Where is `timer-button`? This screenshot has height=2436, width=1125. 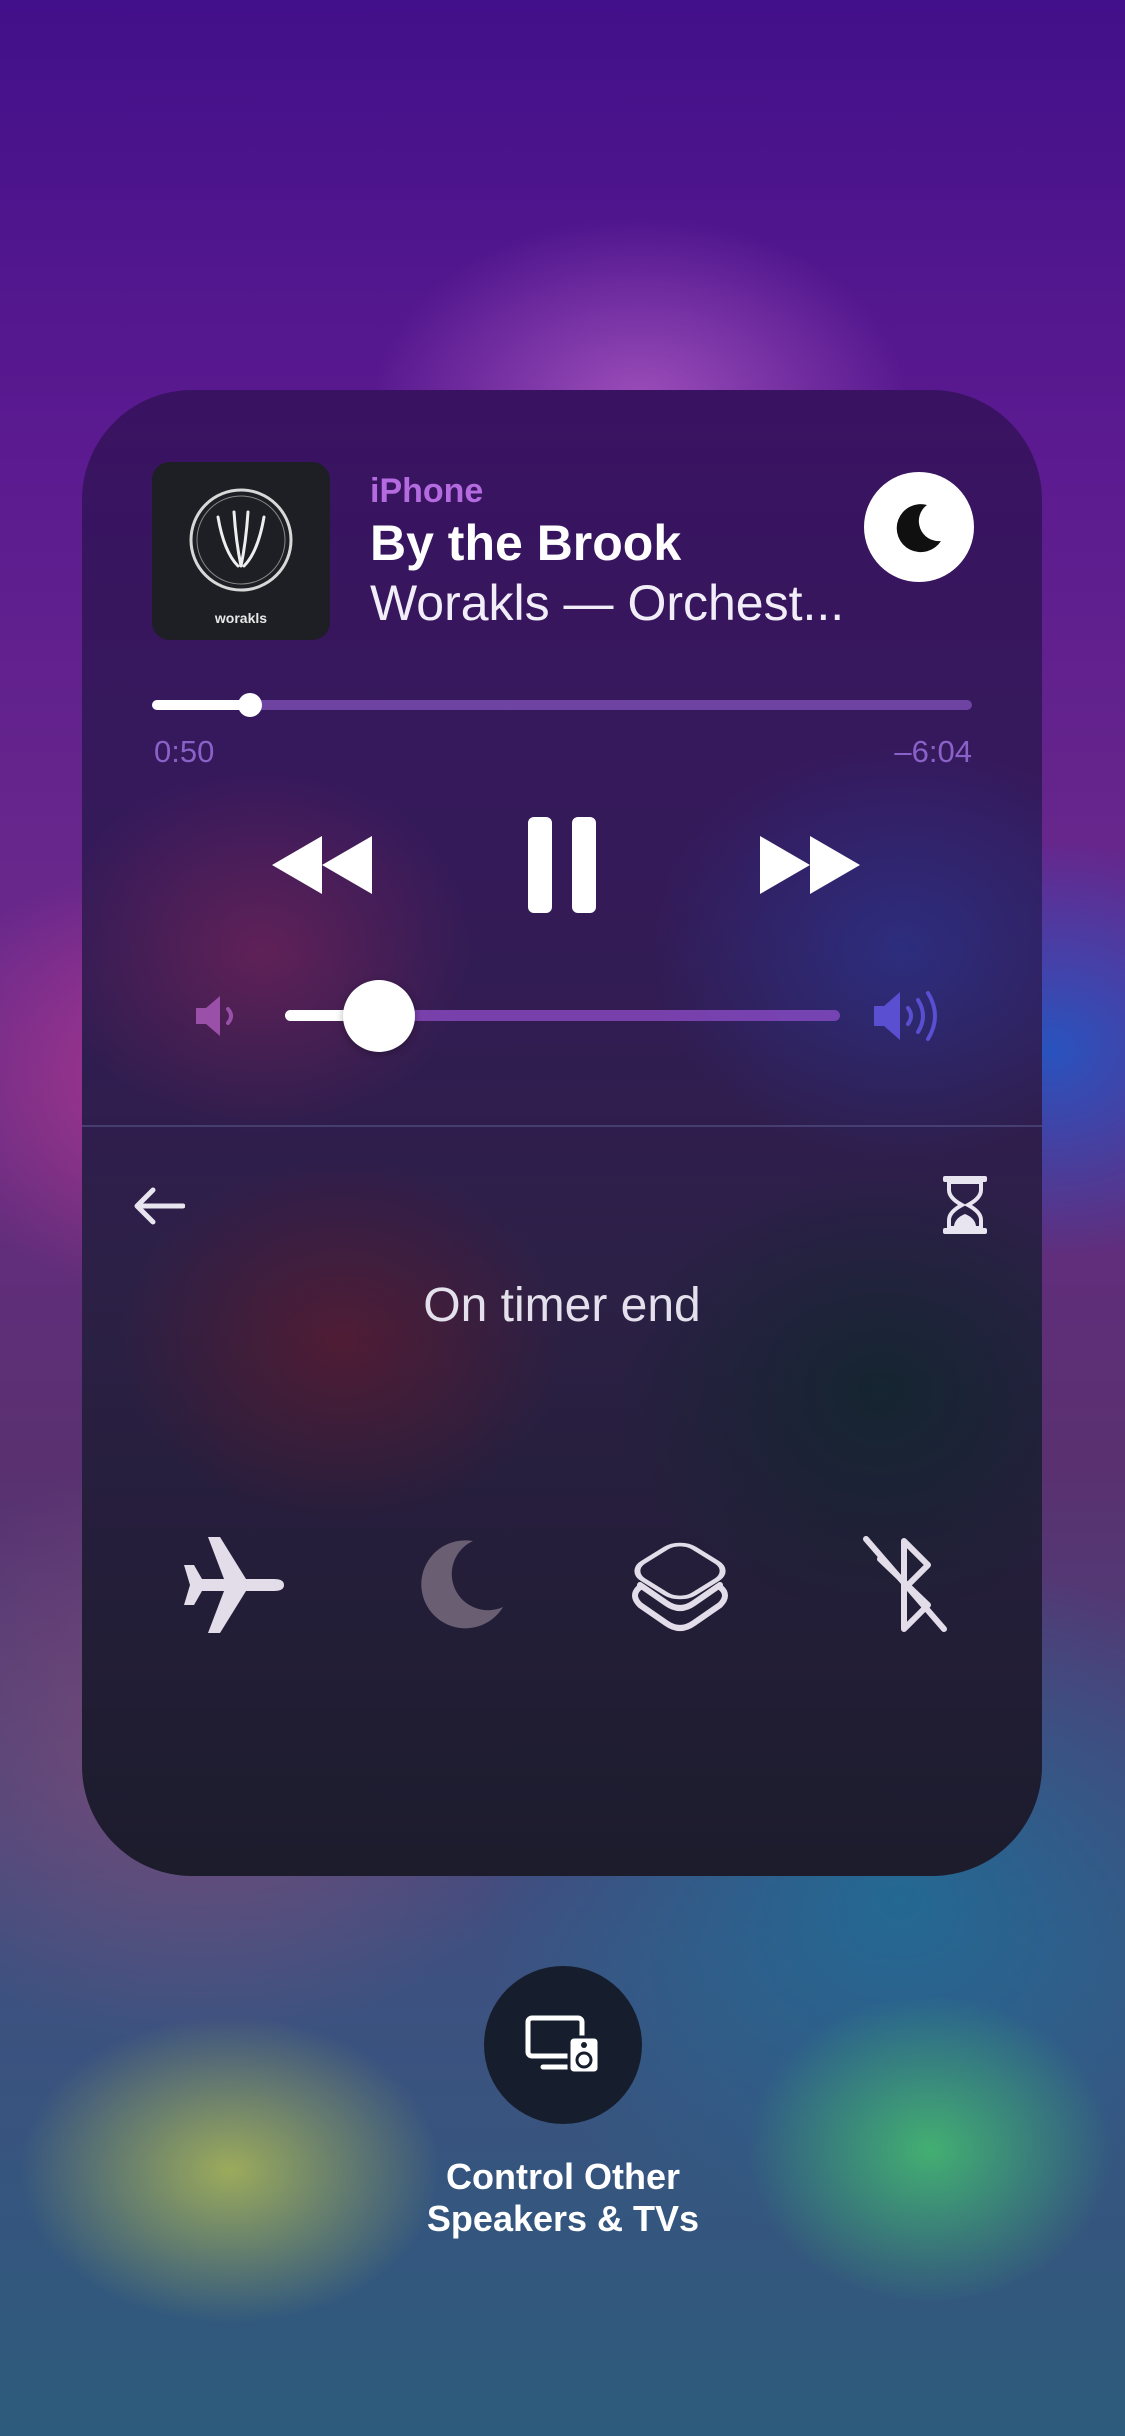
timer-button is located at coordinates (965, 1205).